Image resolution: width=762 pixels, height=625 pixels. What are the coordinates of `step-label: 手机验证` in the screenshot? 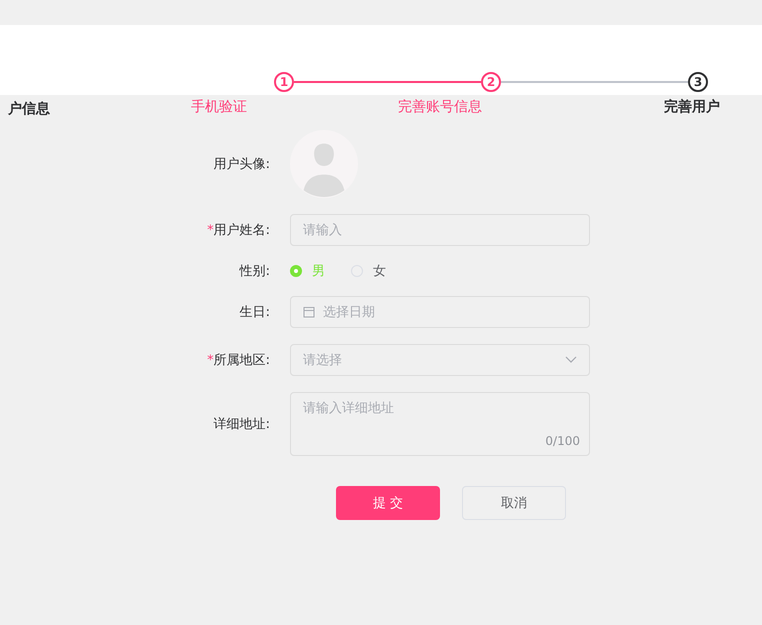 It's located at (219, 107).